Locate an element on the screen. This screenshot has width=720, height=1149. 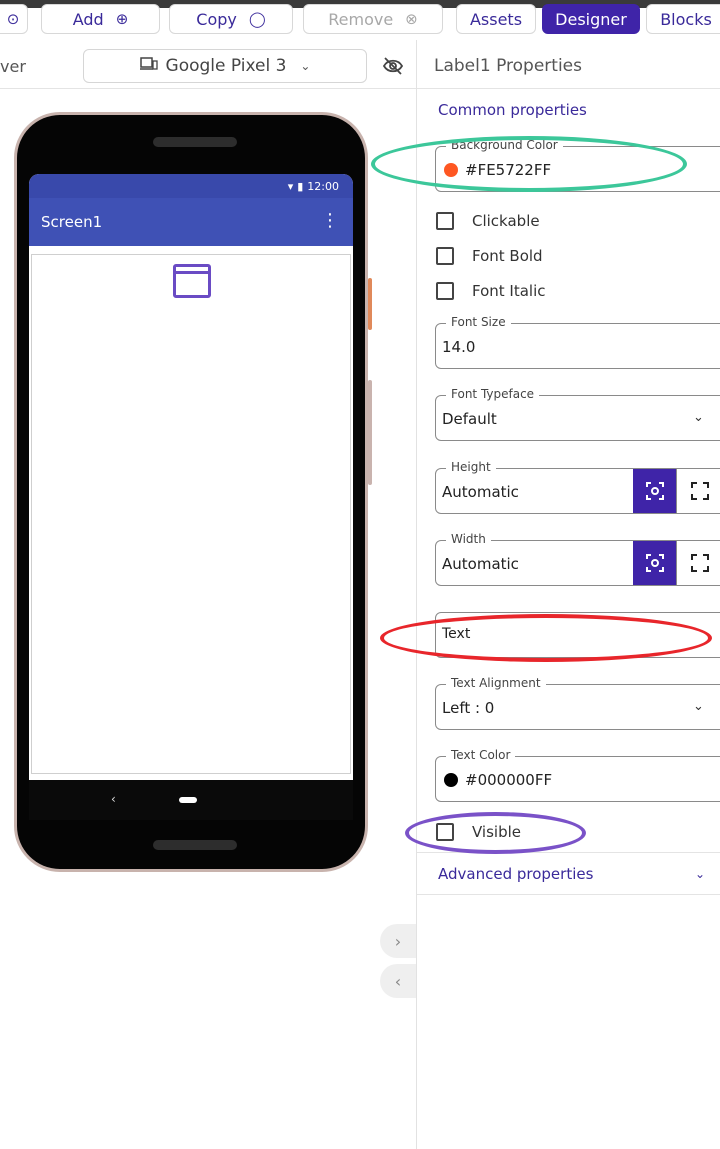
visible-checkbox is located at coordinates (445, 832).